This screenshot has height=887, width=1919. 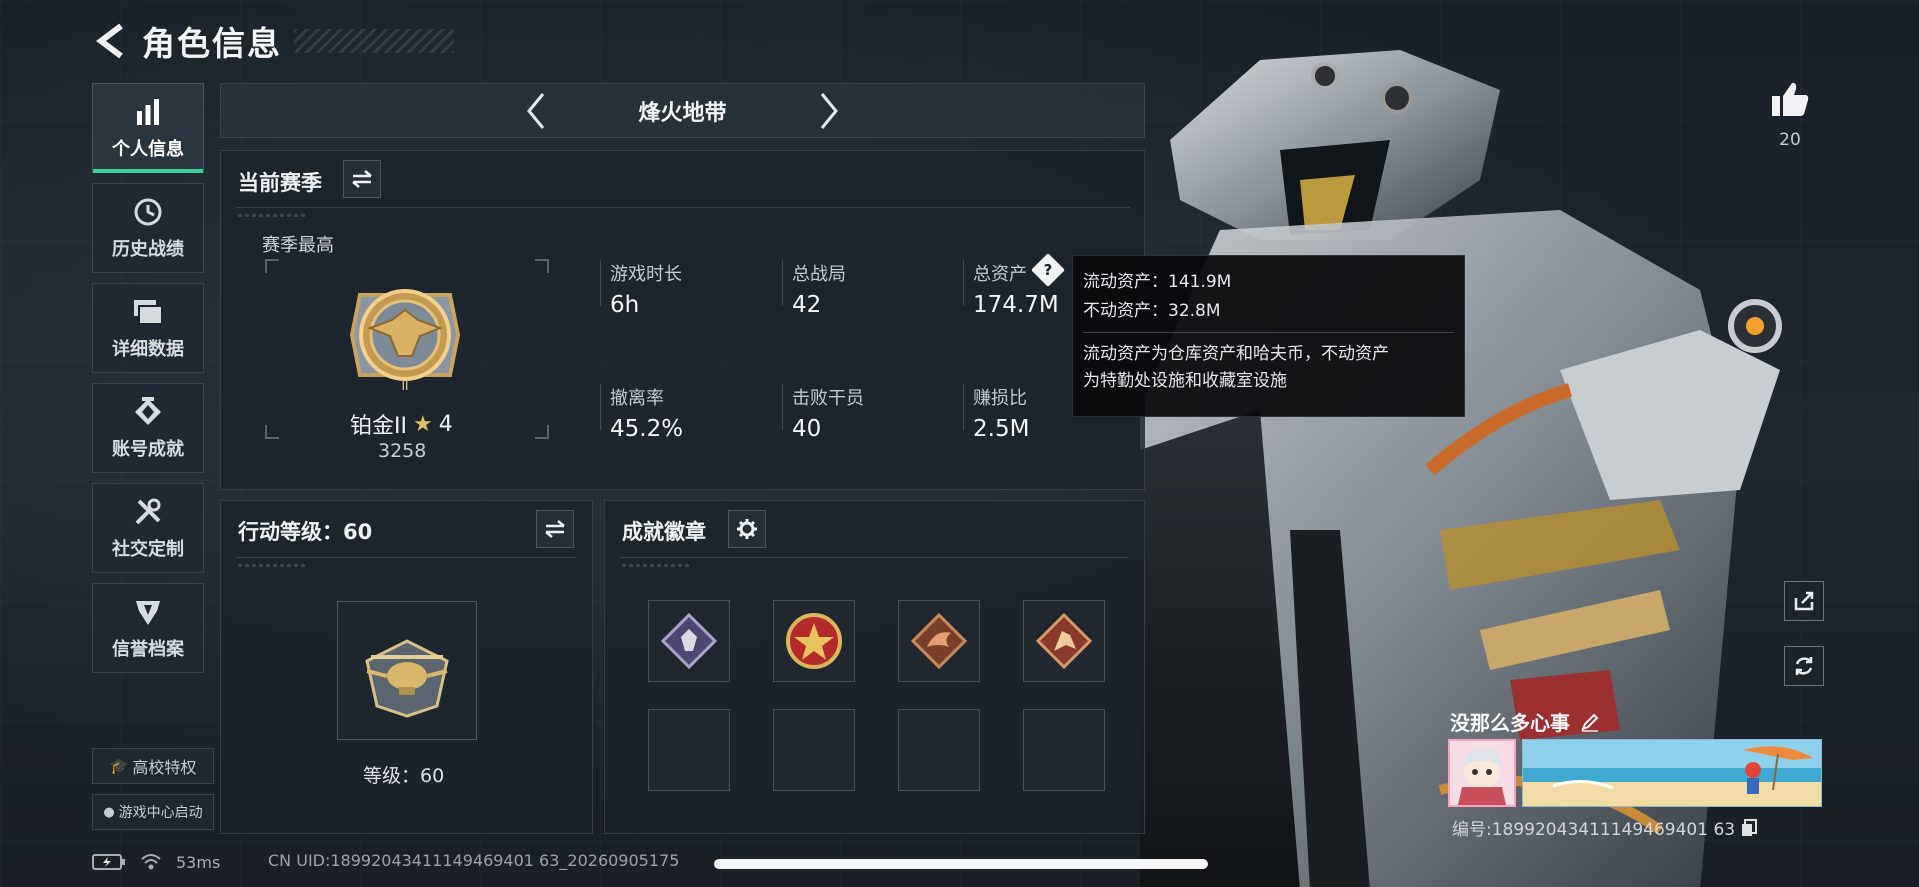 What do you see at coordinates (164, 767) in the screenshot?
I see `campus-privilege-label: 高校特权` at bounding box center [164, 767].